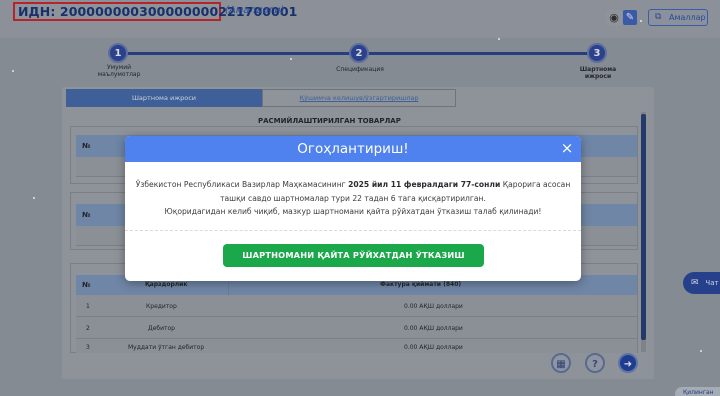 Image resolution: width=720 pixels, height=396 pixels. Describe the element at coordinates (561, 363) in the screenshot. I see `qr-code-icon: ▦` at that location.